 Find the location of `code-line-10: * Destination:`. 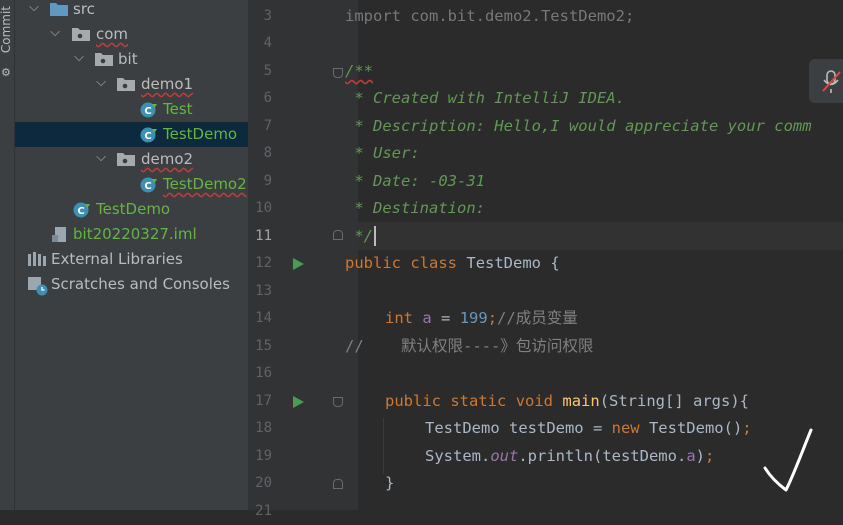

code-line-10: * Destination: is located at coordinates (415, 208).